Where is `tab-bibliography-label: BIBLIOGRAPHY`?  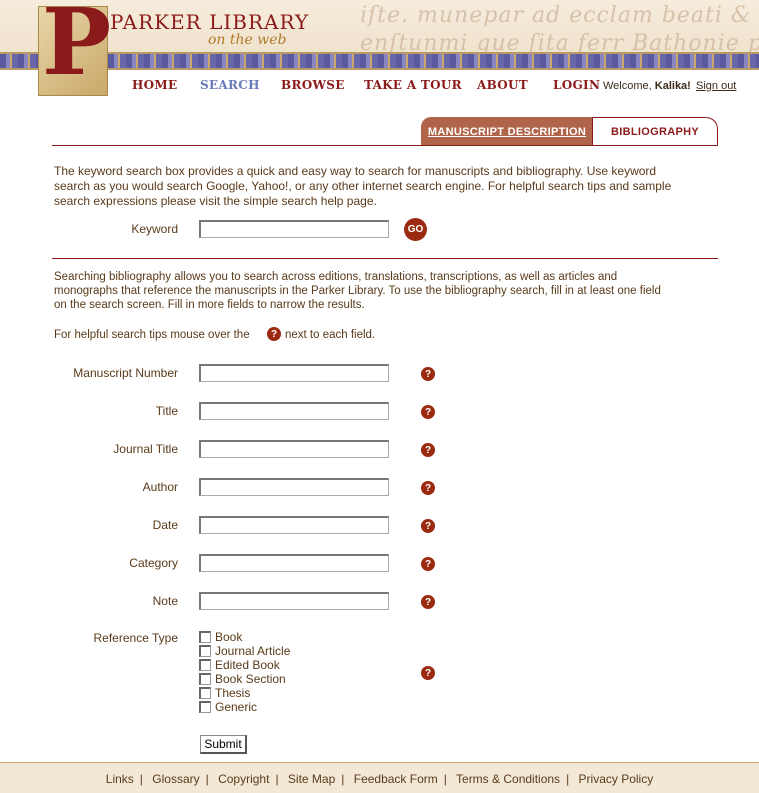
tab-bibliography-label: BIBLIOGRAPHY is located at coordinates (655, 132).